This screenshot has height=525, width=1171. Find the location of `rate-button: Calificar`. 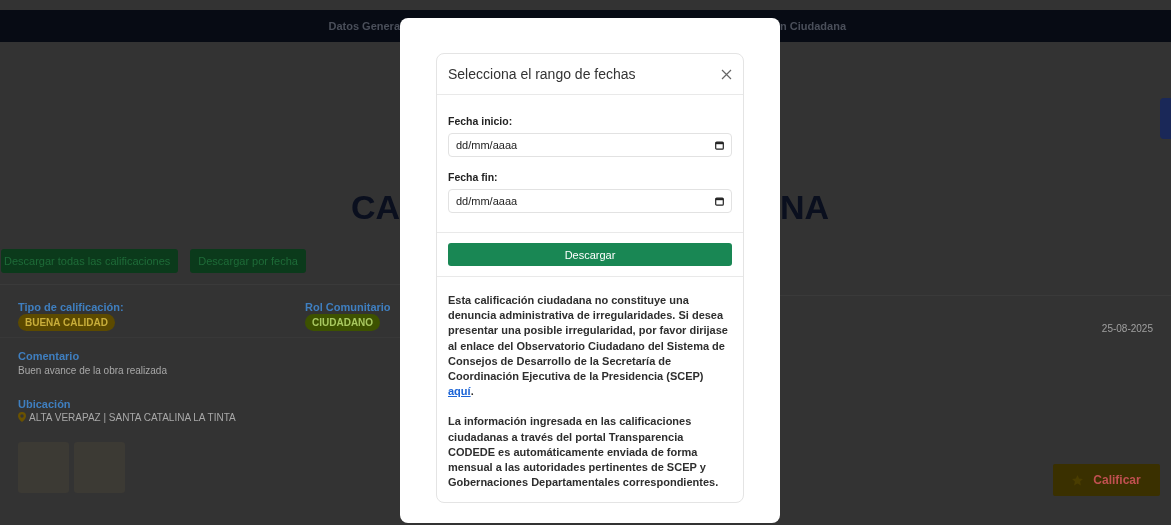

rate-button: Calificar is located at coordinates (1106, 480).